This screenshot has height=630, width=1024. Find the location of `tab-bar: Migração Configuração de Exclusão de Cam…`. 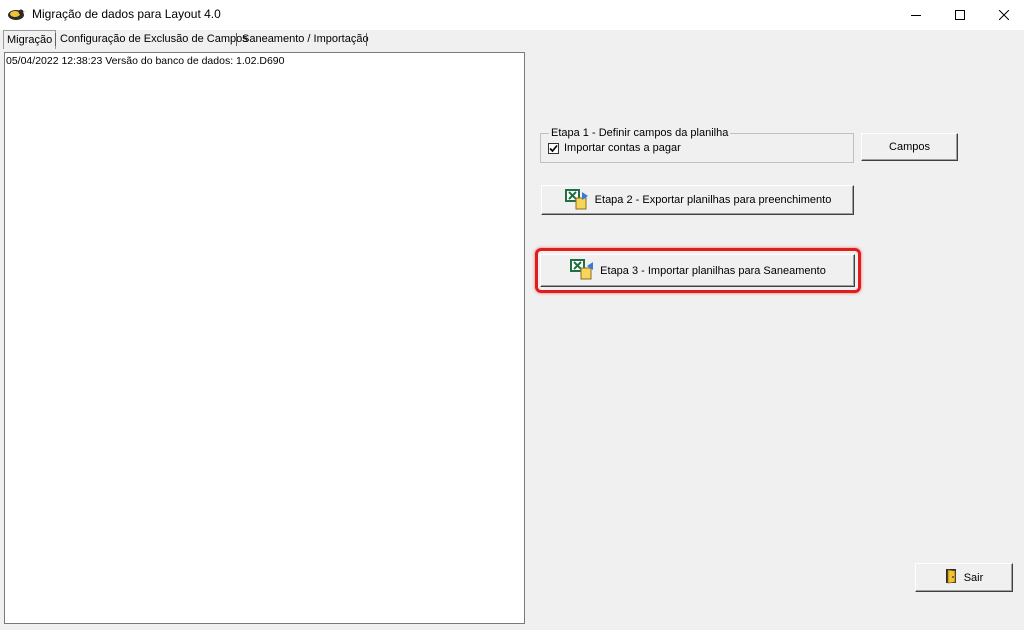

tab-bar: Migração Configuração de Exclusão de Cam… is located at coordinates (512, 39).